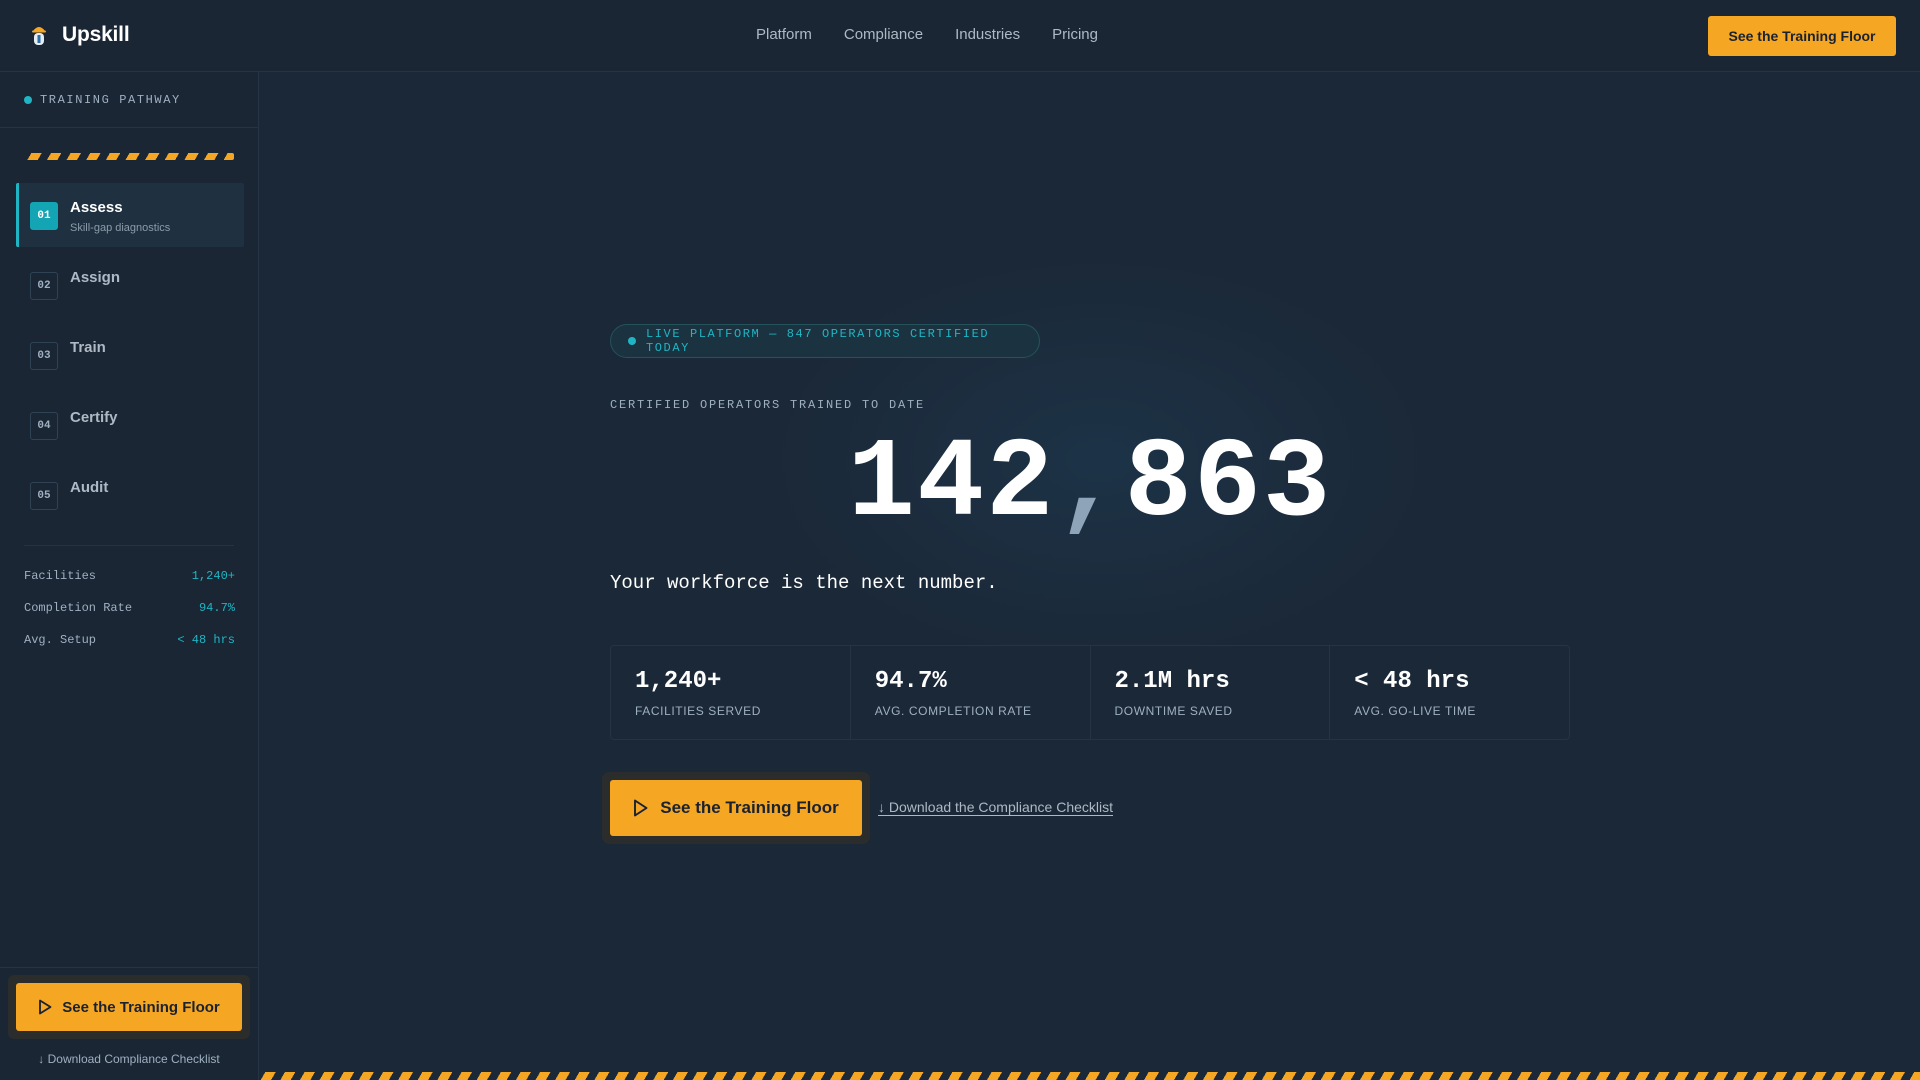 The image size is (1920, 1080). Describe the element at coordinates (88, 347) in the screenshot. I see `step-label: Train` at that location.